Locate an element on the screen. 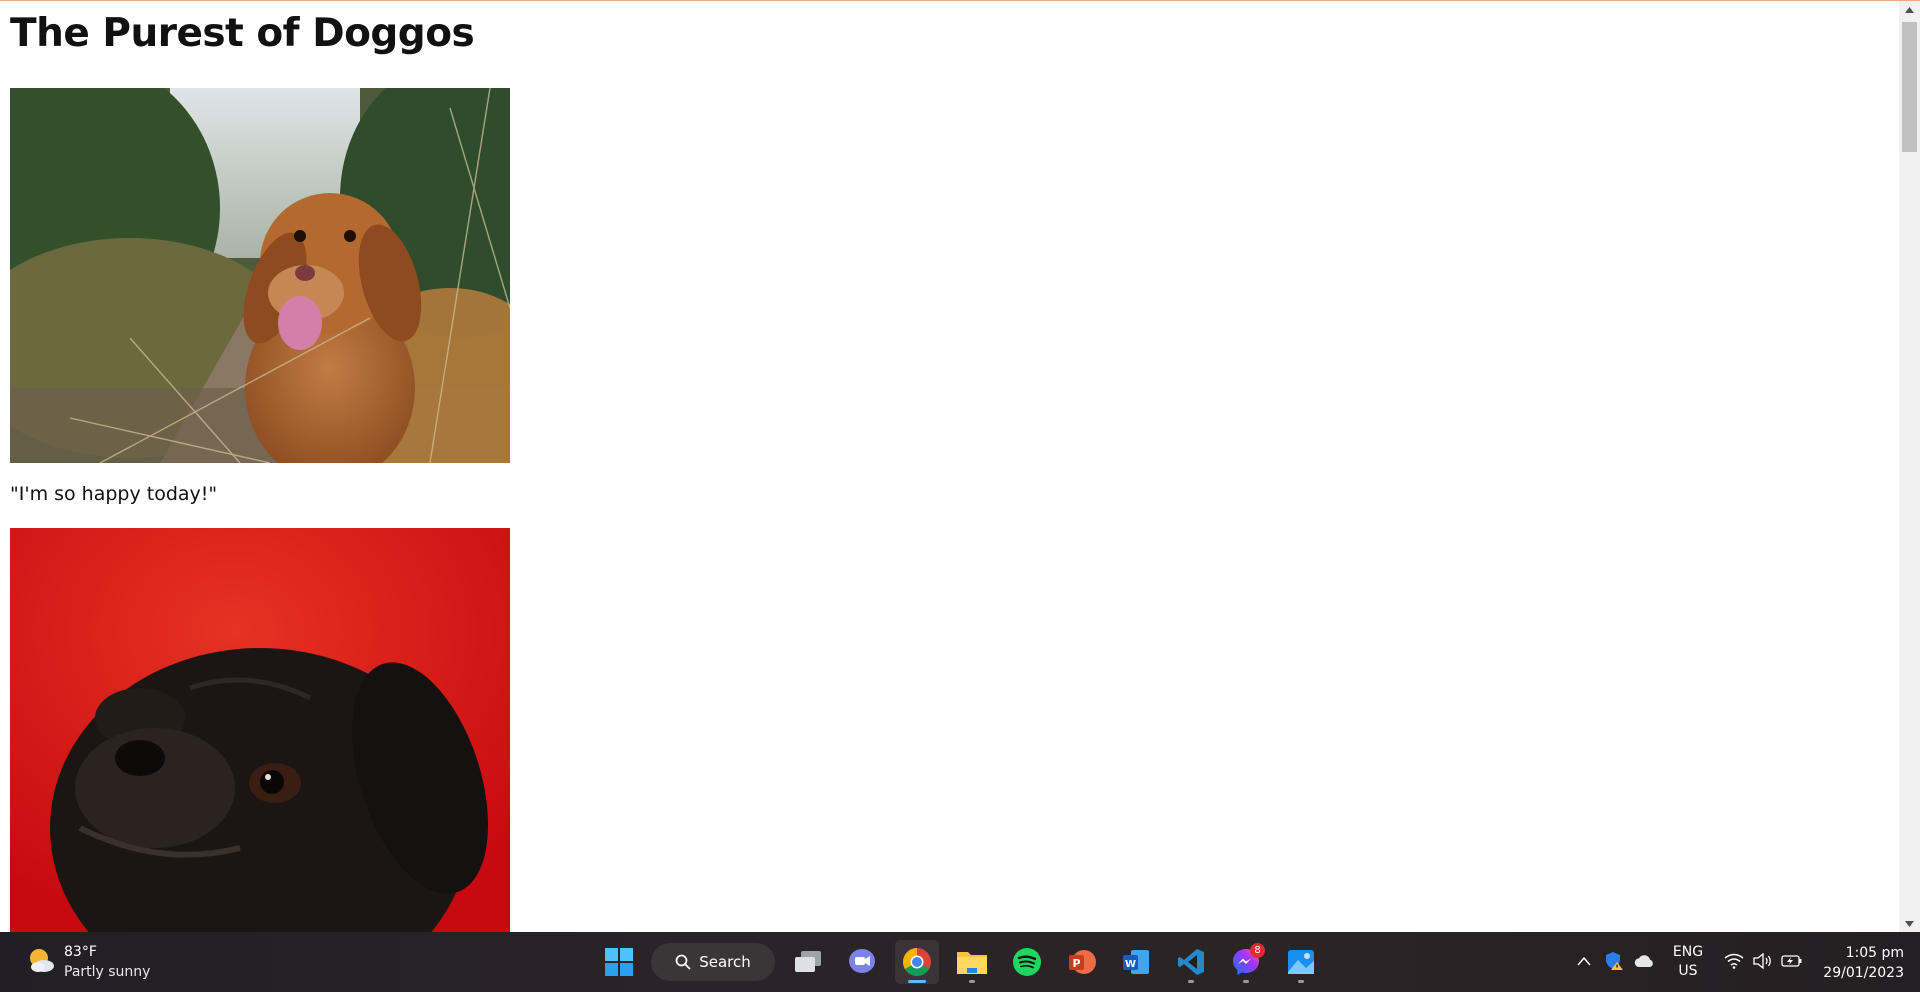 The height and width of the screenshot is (992, 1920). clock-time: 1:05 pm is located at coordinates (1874, 953).